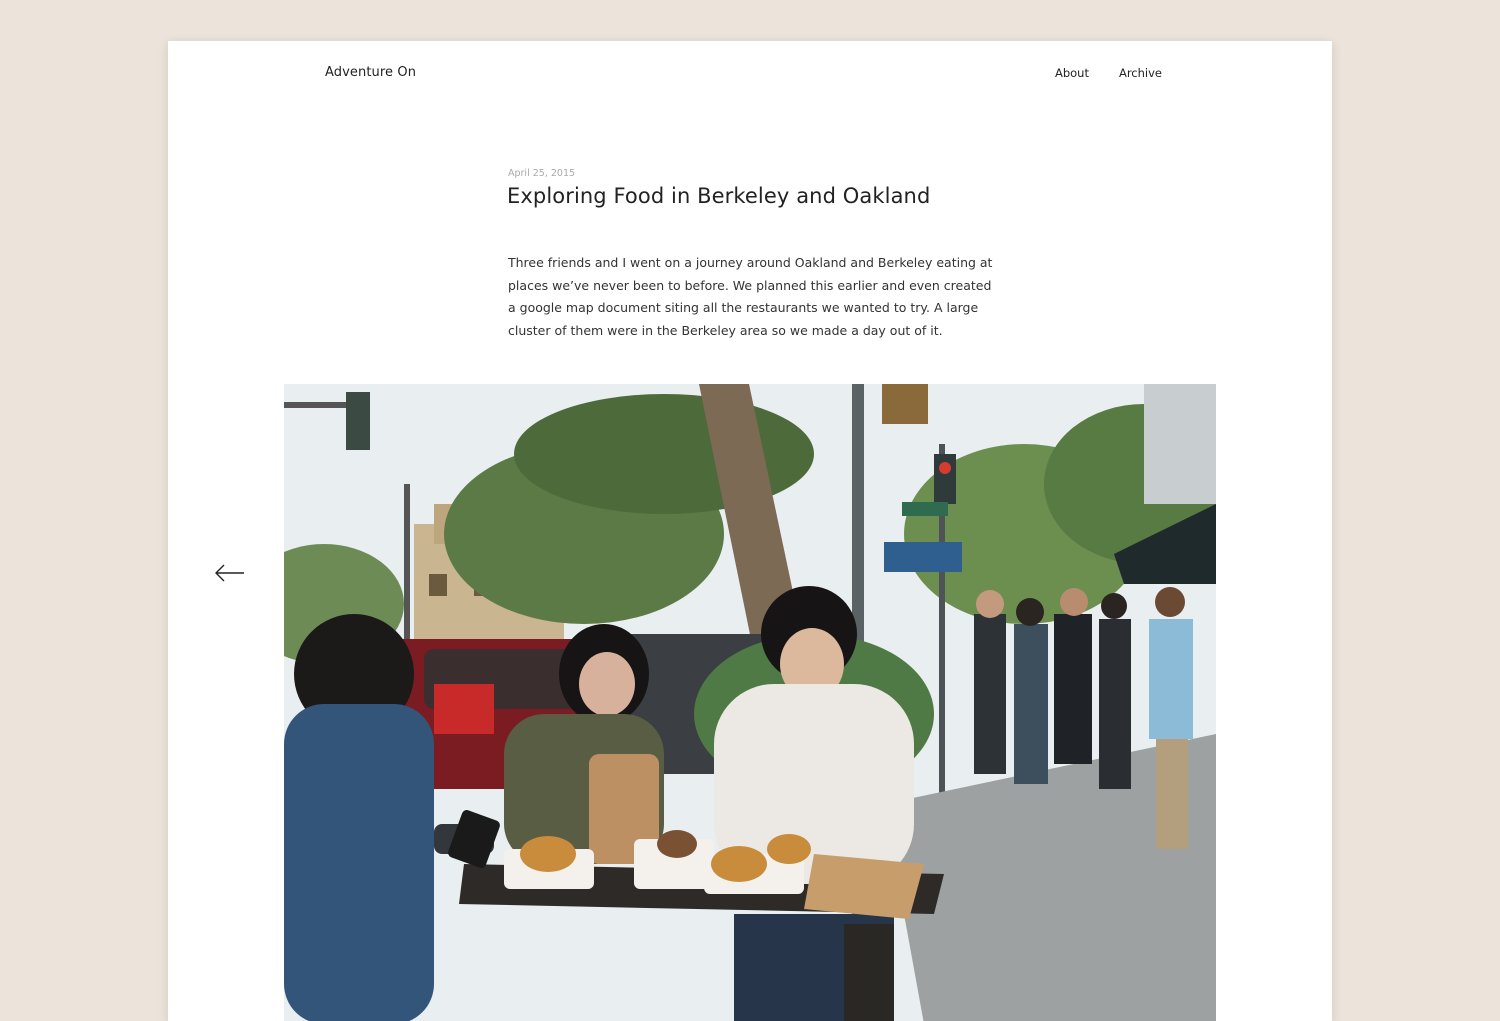 Image resolution: width=1500 pixels, height=1021 pixels. What do you see at coordinates (370, 72) in the screenshot?
I see `site-title: Adventure On` at bounding box center [370, 72].